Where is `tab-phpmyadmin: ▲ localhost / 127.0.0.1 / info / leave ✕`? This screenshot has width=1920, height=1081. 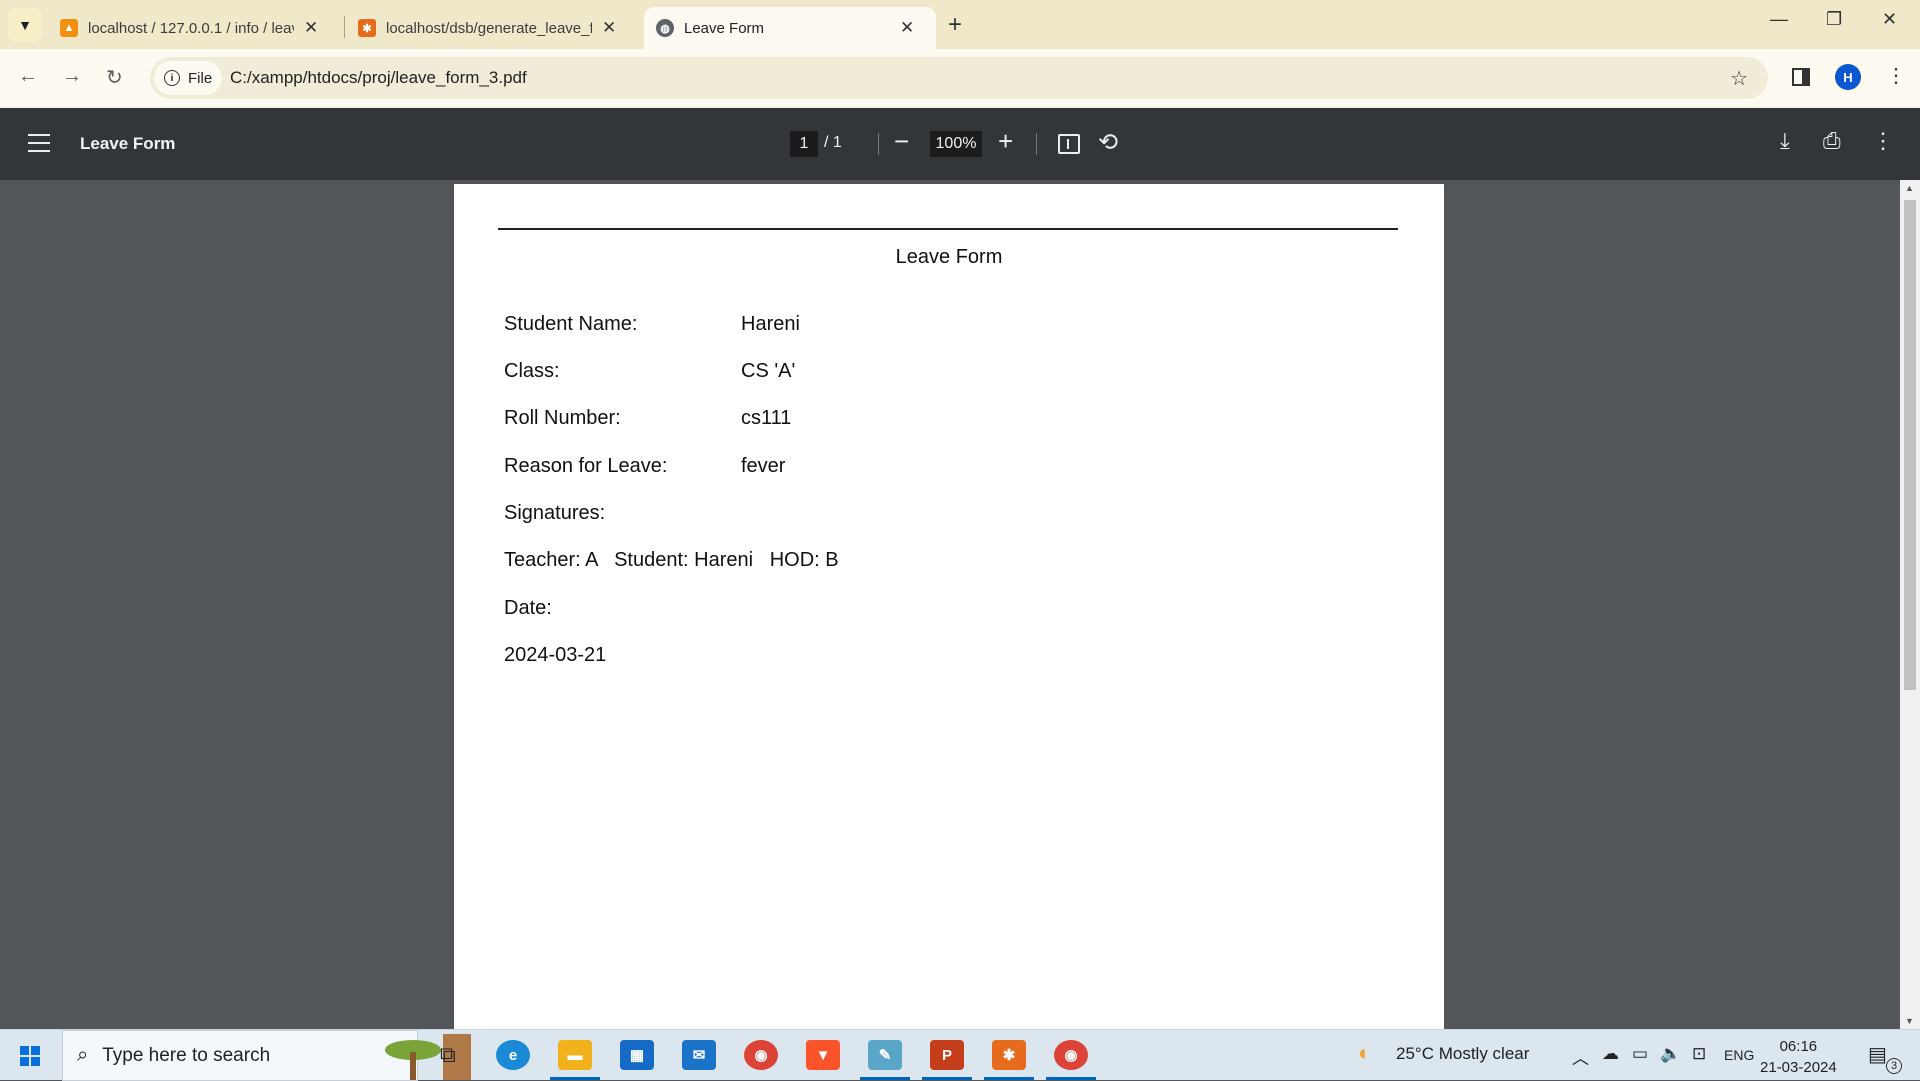
tab-phpmyadmin: ▲ localhost / 127.0.0.1 / info / leave ✕ is located at coordinates (196, 28).